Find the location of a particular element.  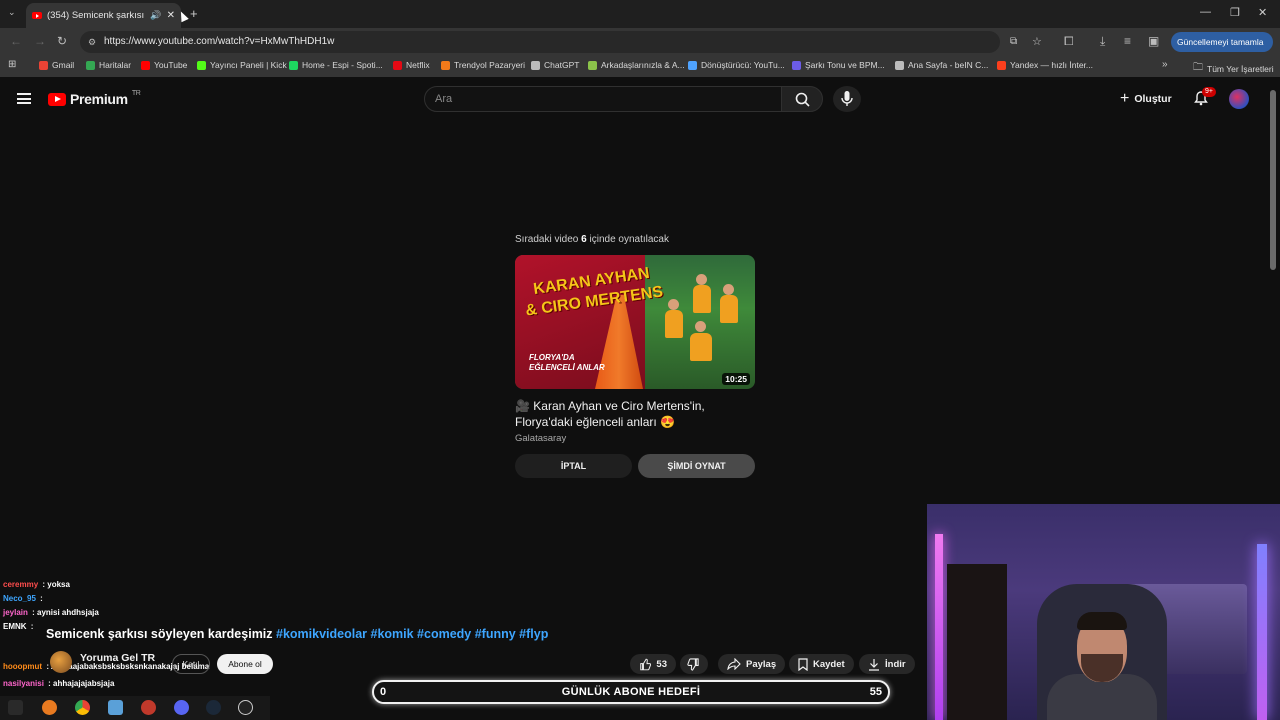

led-light-left is located at coordinates (939, 627).